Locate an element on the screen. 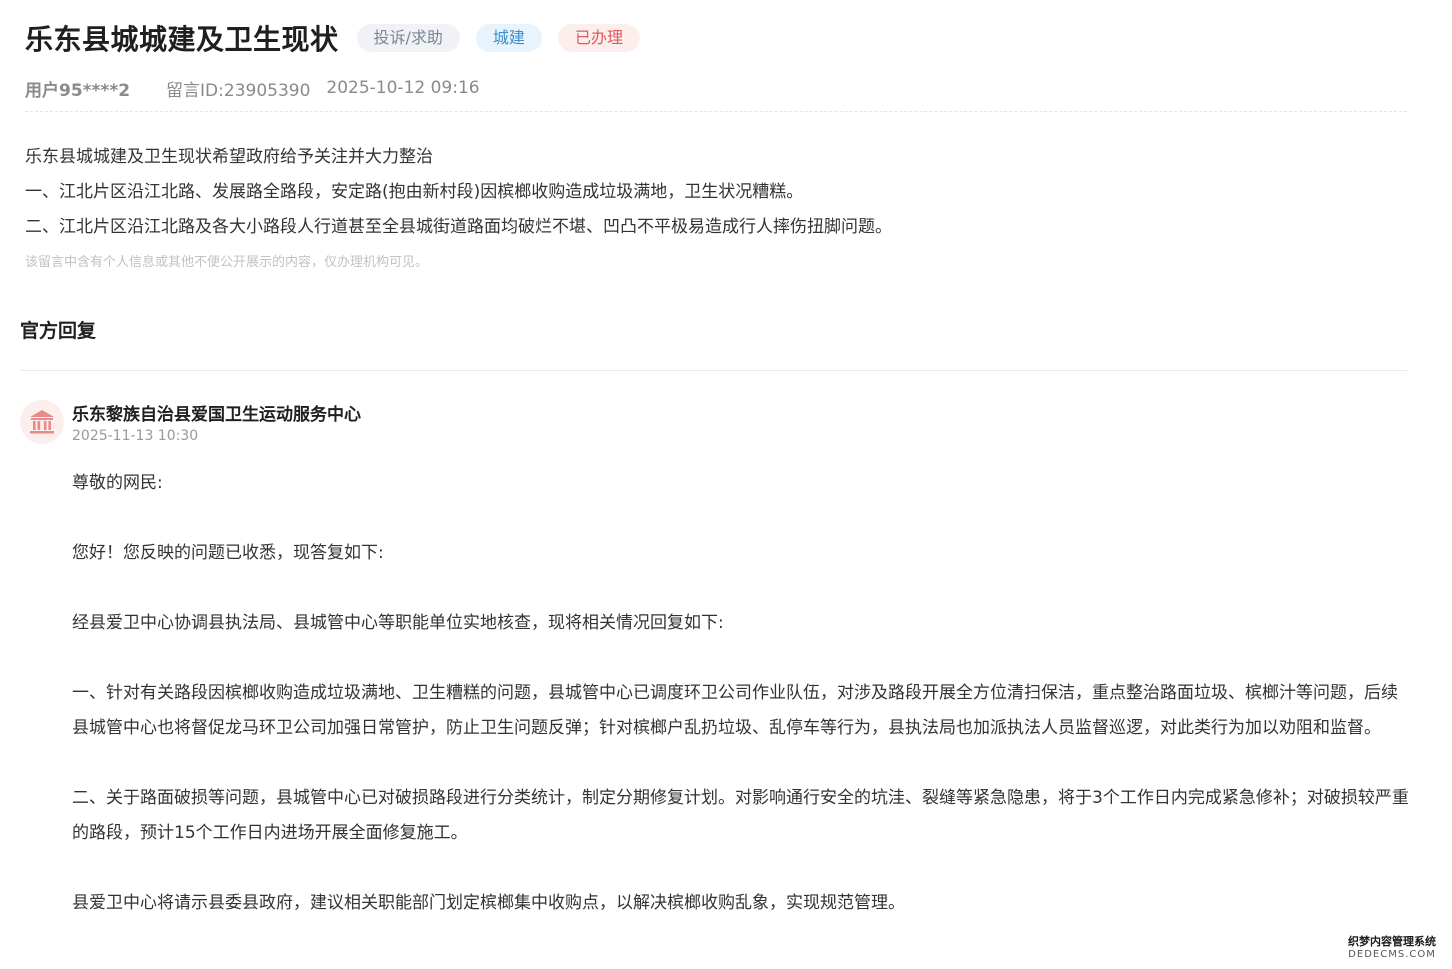 This screenshot has height=969, width=1452. status-badge: 已办理 is located at coordinates (598, 38).